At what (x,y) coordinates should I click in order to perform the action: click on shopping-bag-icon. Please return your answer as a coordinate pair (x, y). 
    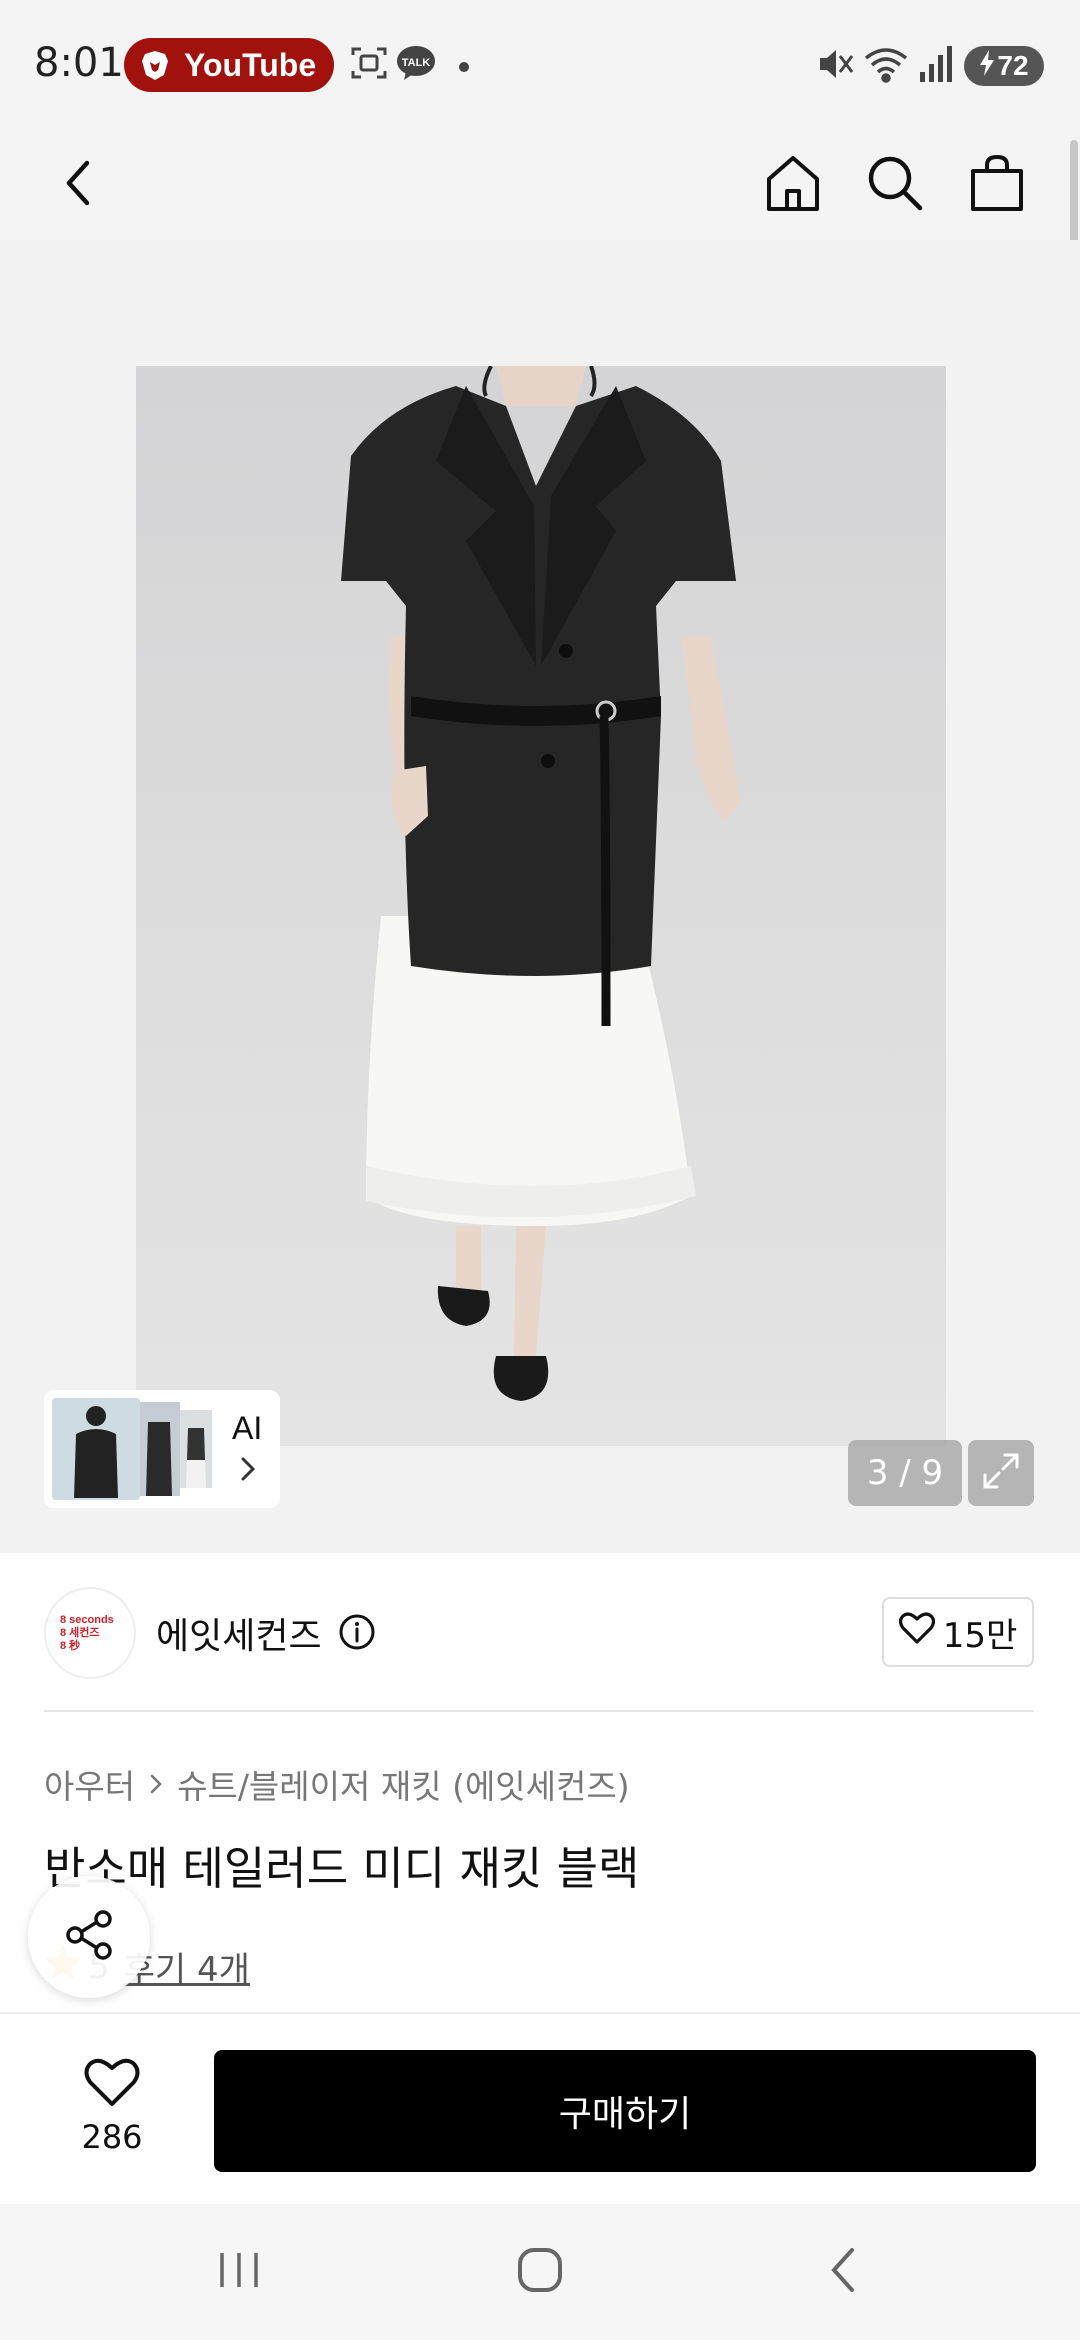
    Looking at the image, I should click on (997, 185).